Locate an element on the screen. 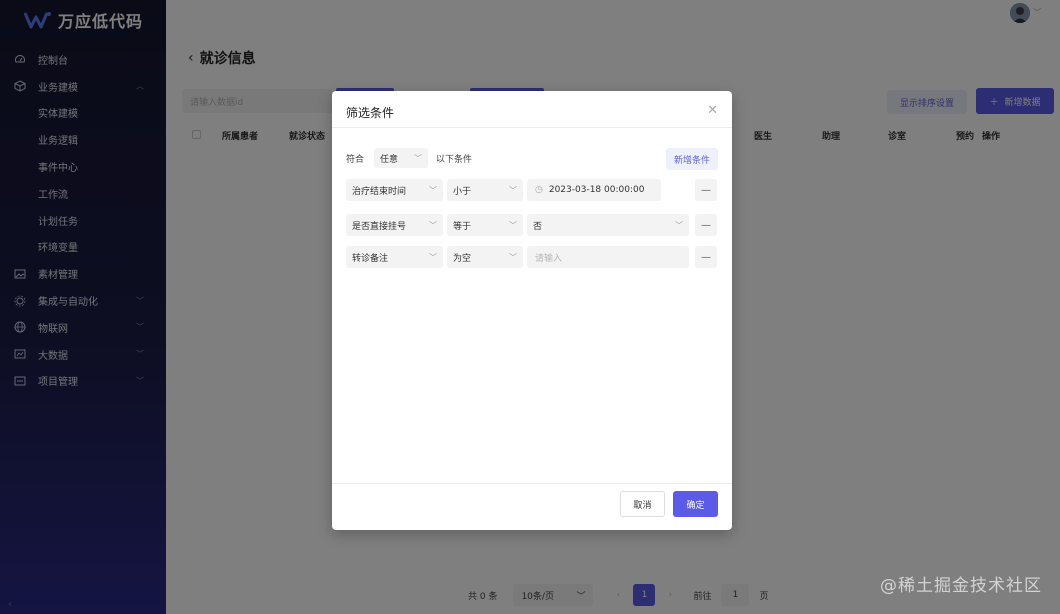 Image resolution: width=1060 pixels, height=614 pixels. value-select-value: 否 is located at coordinates (538, 226).